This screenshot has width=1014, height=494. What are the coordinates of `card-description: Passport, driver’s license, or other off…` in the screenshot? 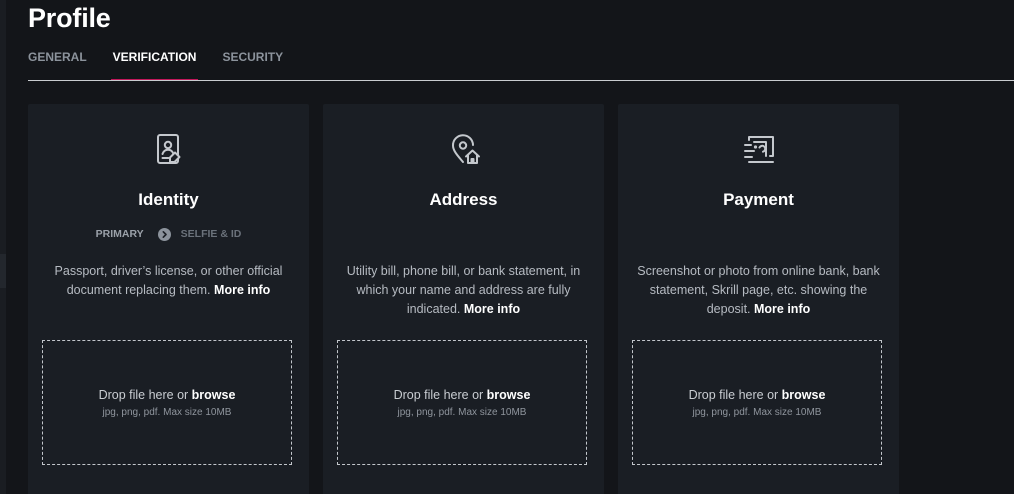 It's located at (168, 281).